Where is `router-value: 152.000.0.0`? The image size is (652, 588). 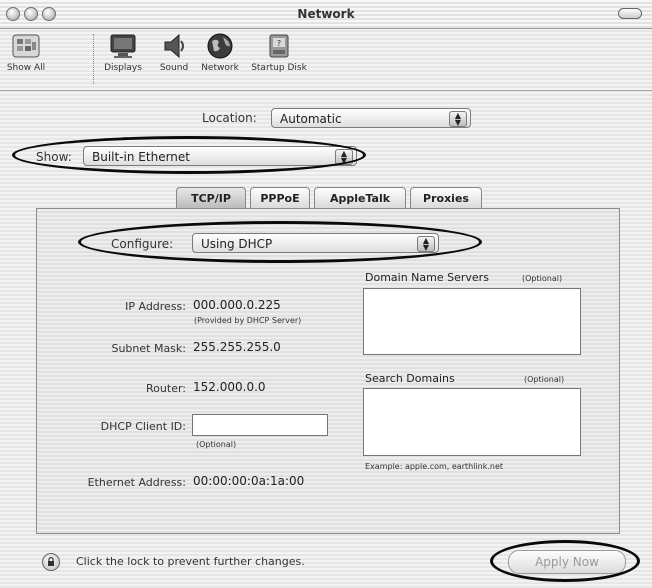 router-value: 152.000.0.0 is located at coordinates (229, 387).